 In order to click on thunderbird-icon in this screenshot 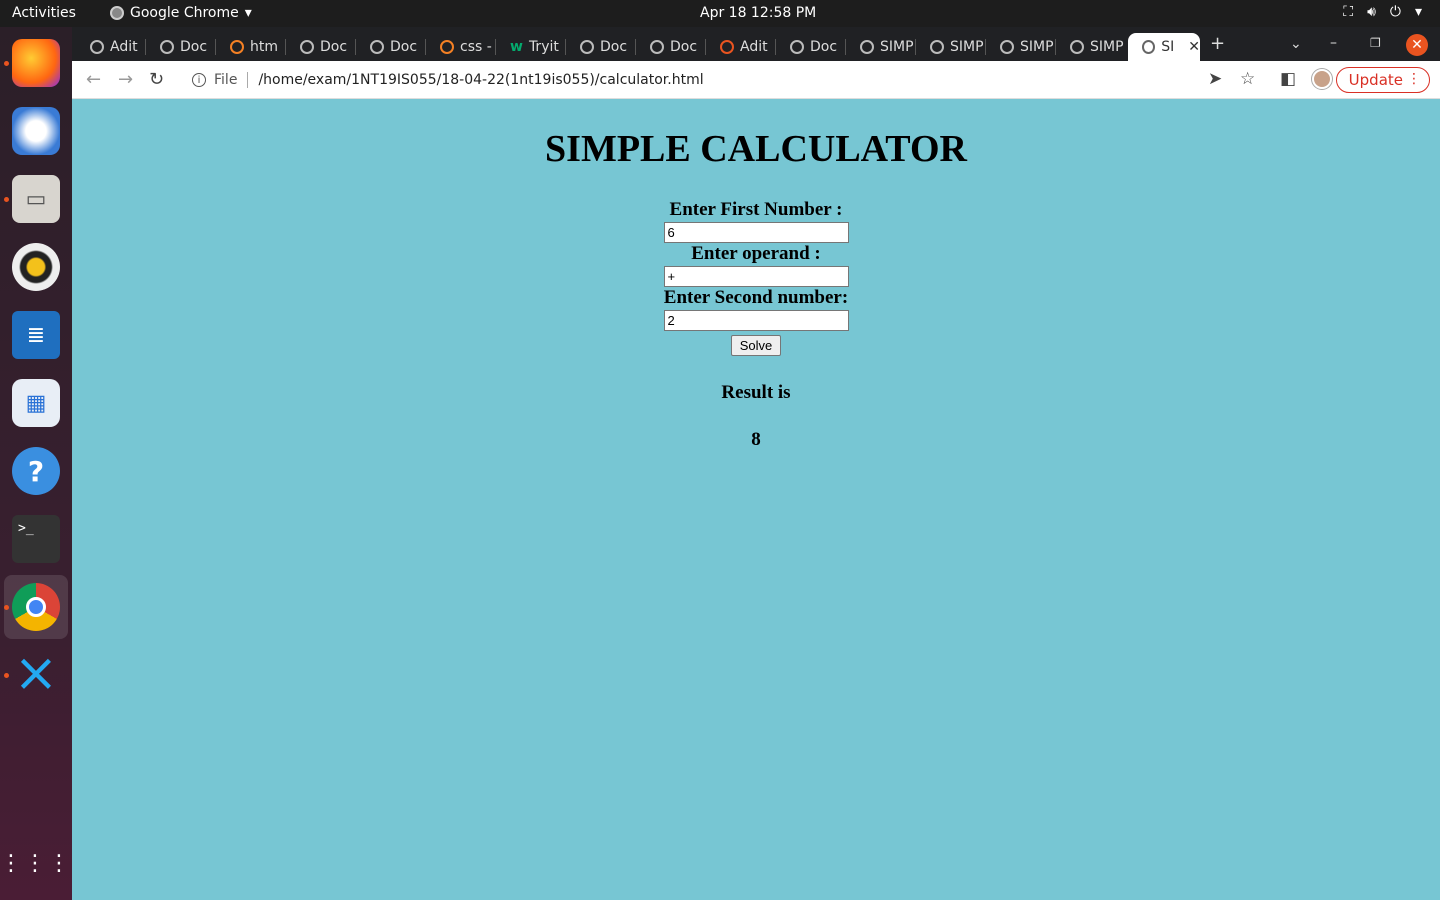, I will do `click(36, 131)`.